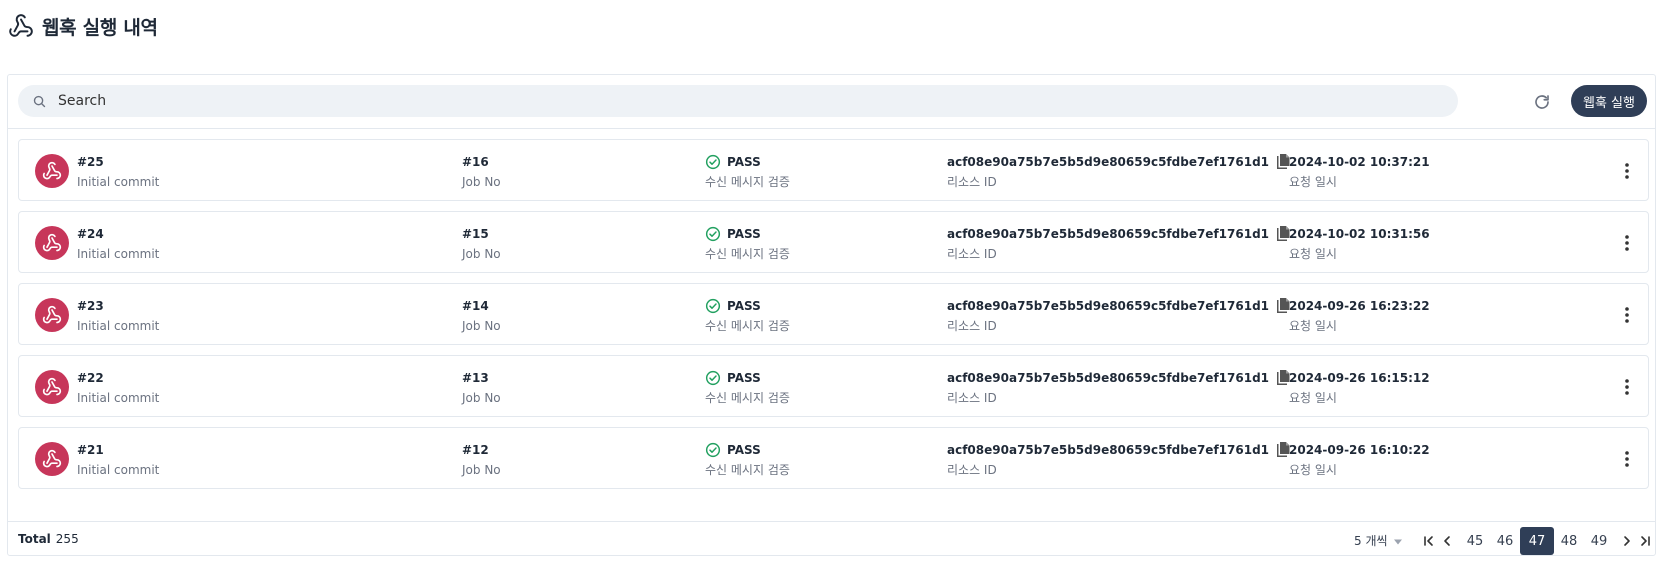 Image resolution: width=1663 pixels, height=564 pixels. What do you see at coordinates (1645, 541) in the screenshot?
I see `last-page-icon` at bounding box center [1645, 541].